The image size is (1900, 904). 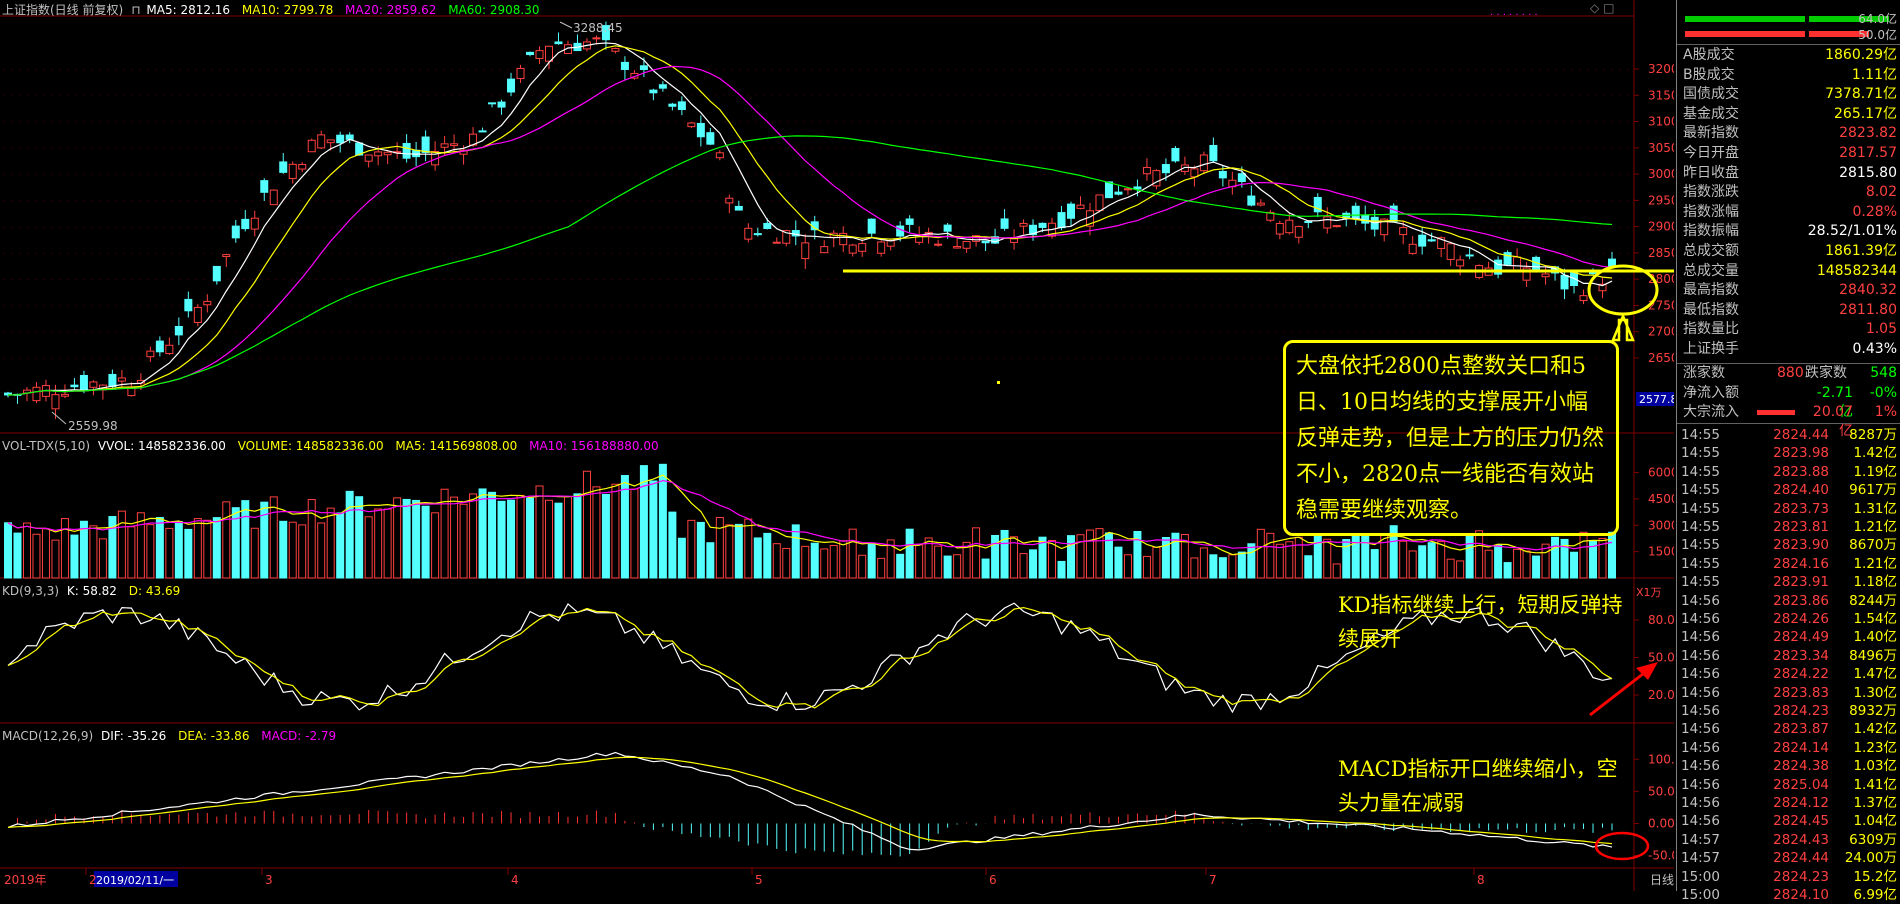 What do you see at coordinates (1801, 545) in the screenshot?
I see `tick-price: 2823.90` at bounding box center [1801, 545].